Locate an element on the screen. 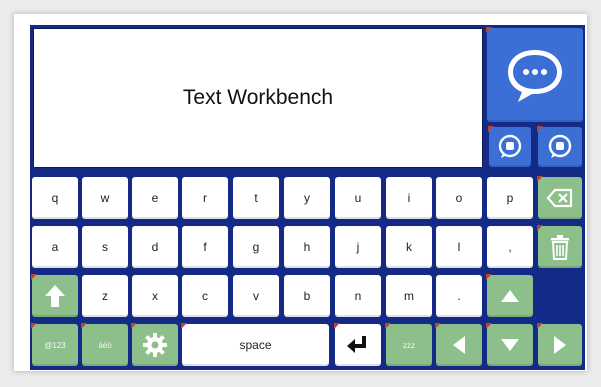 The image size is (601, 387). shift-arrow-icon is located at coordinates (55, 296).